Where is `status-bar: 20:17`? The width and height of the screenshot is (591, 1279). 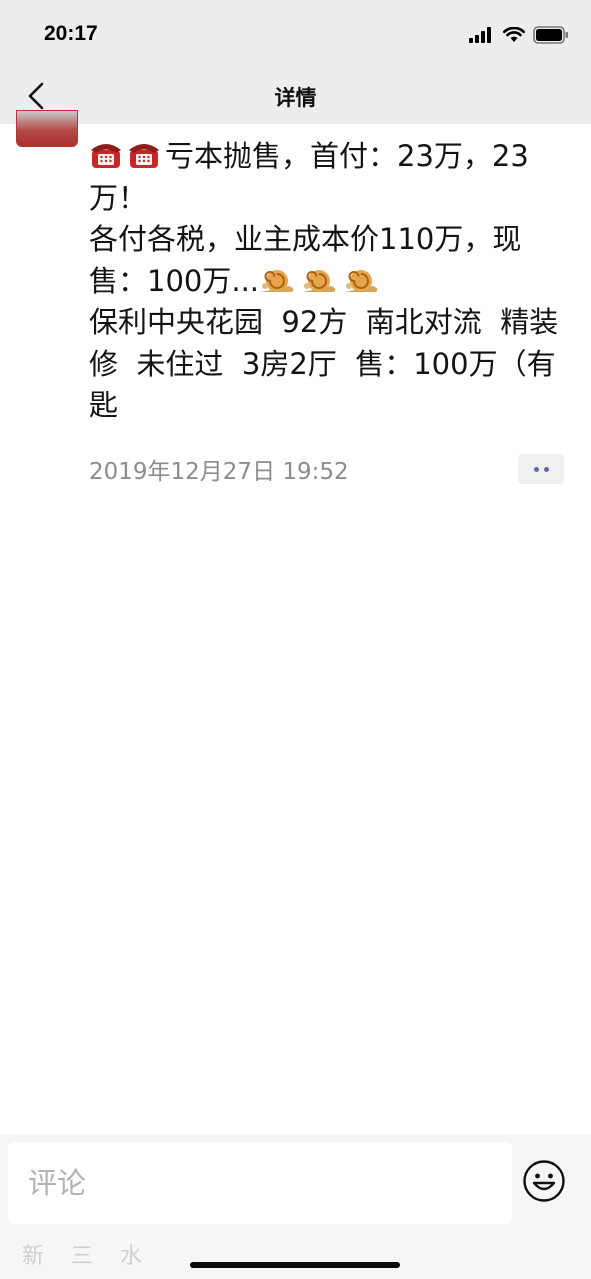
status-bar: 20:17 is located at coordinates (295, 34).